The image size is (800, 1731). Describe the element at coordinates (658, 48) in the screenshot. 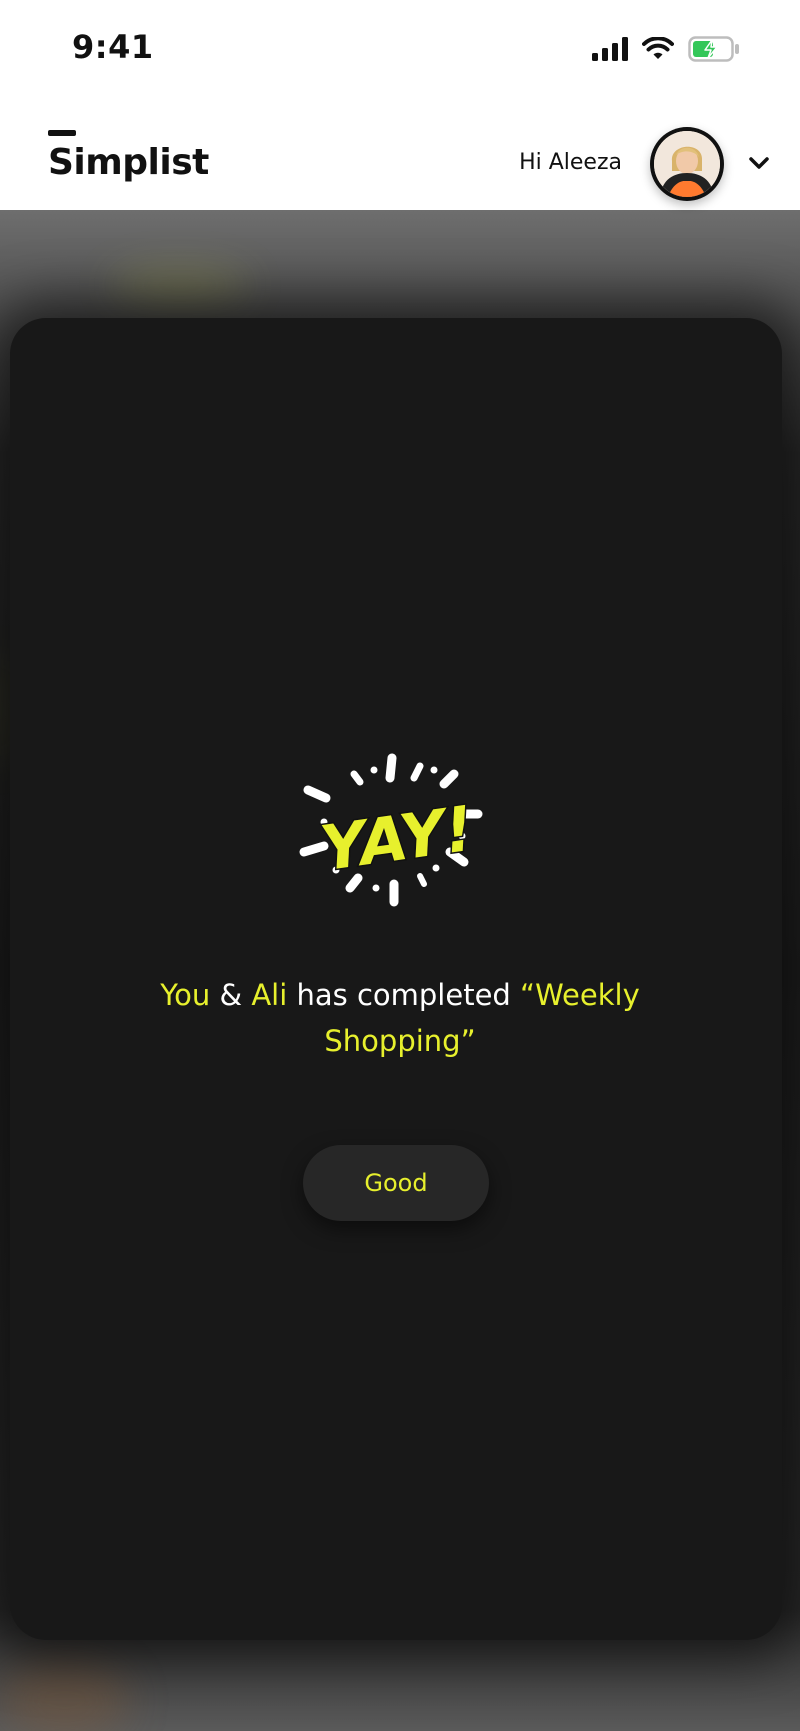

I see `wifi-icon` at that location.